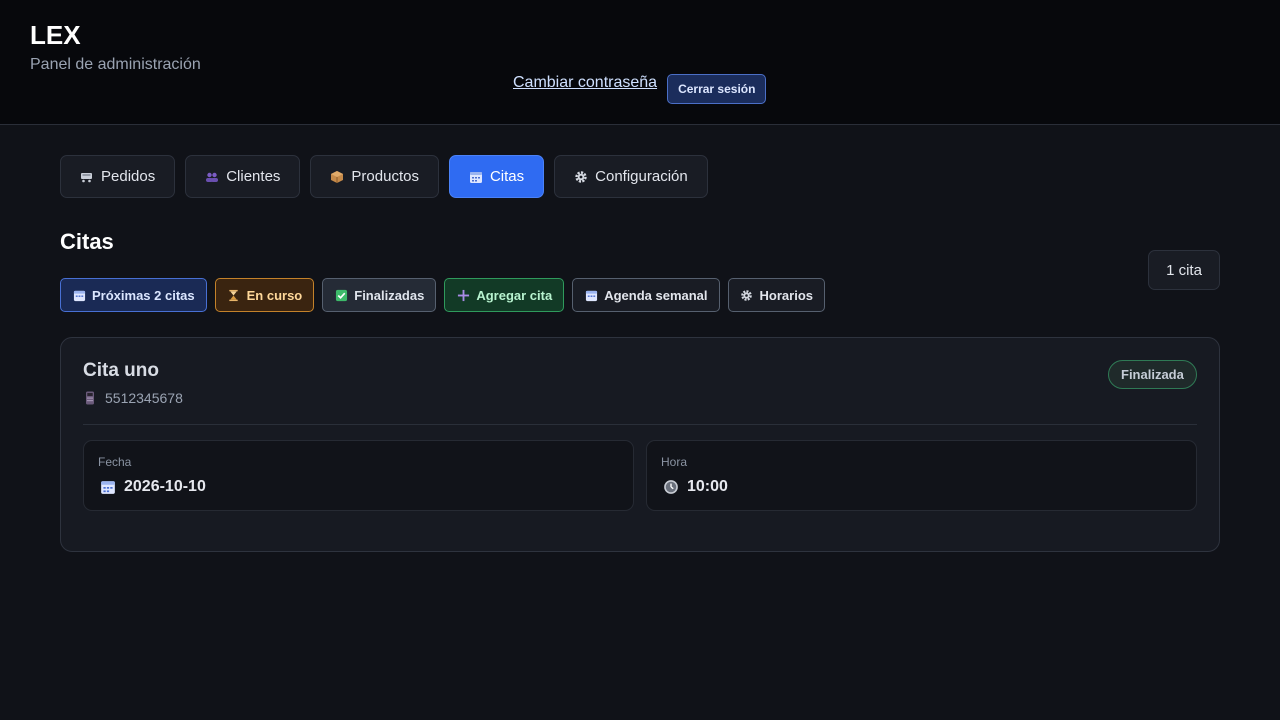  I want to click on page-title: Citas, so click(87, 241).